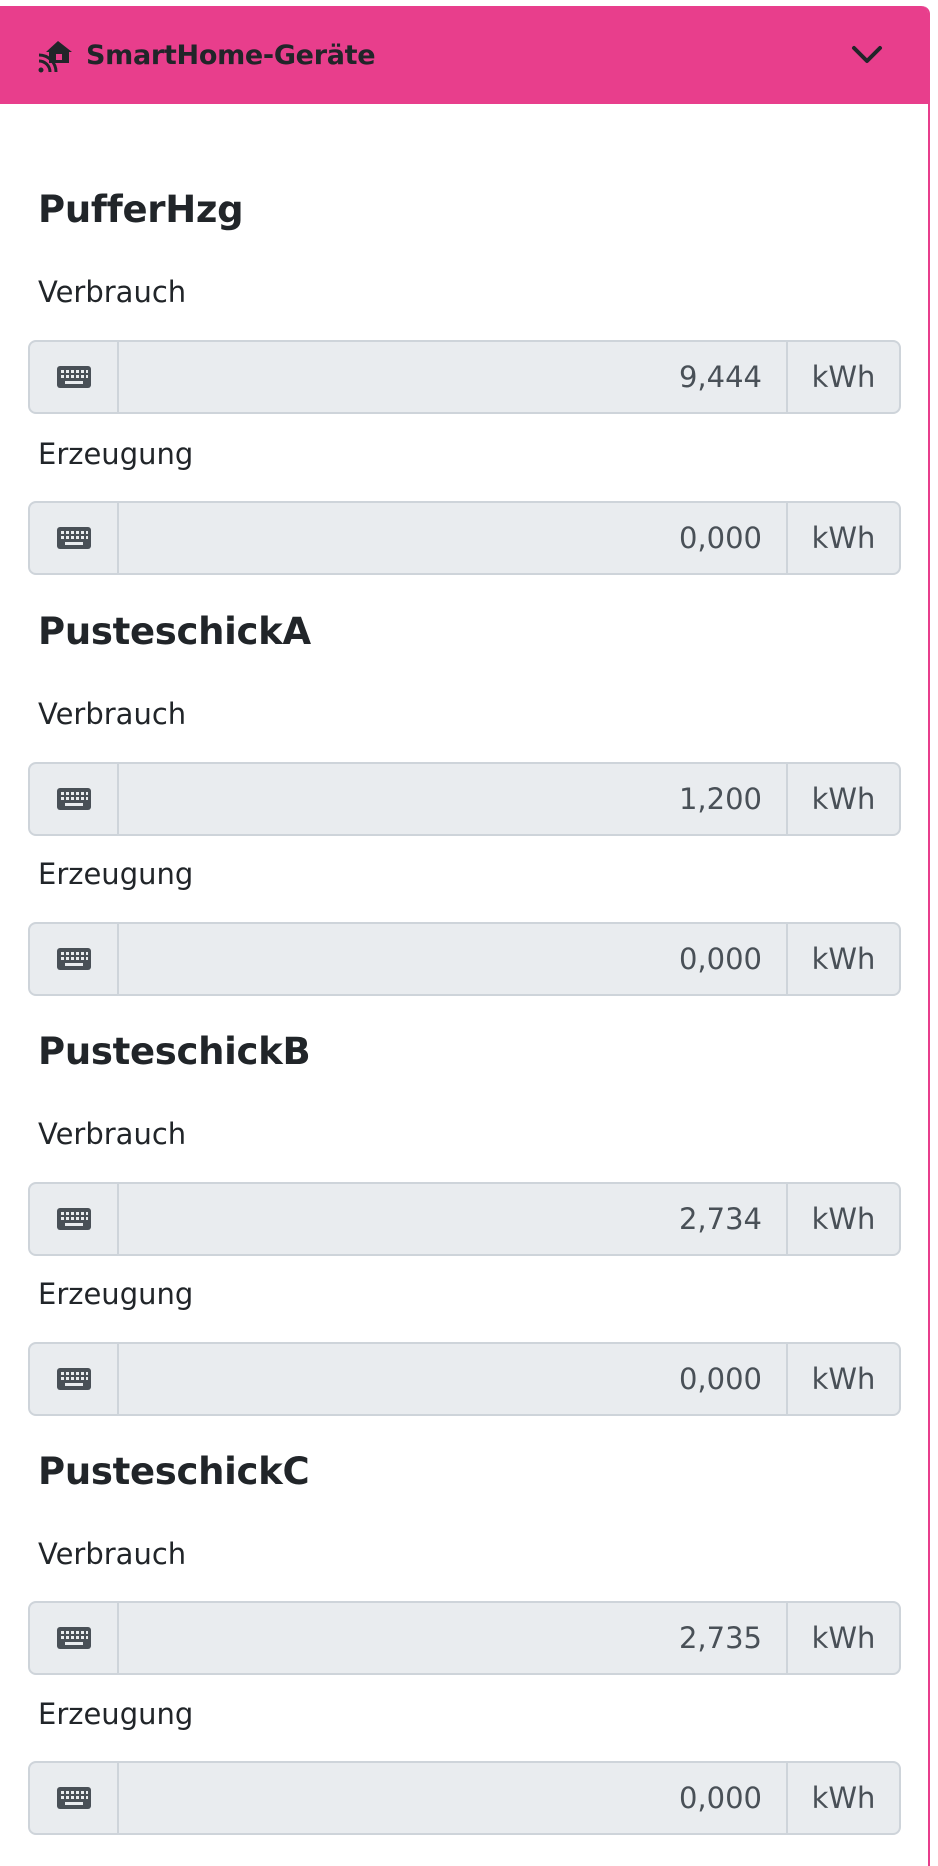  Describe the element at coordinates (174, 1471) in the screenshot. I see `device-title: PusteschickC` at that location.